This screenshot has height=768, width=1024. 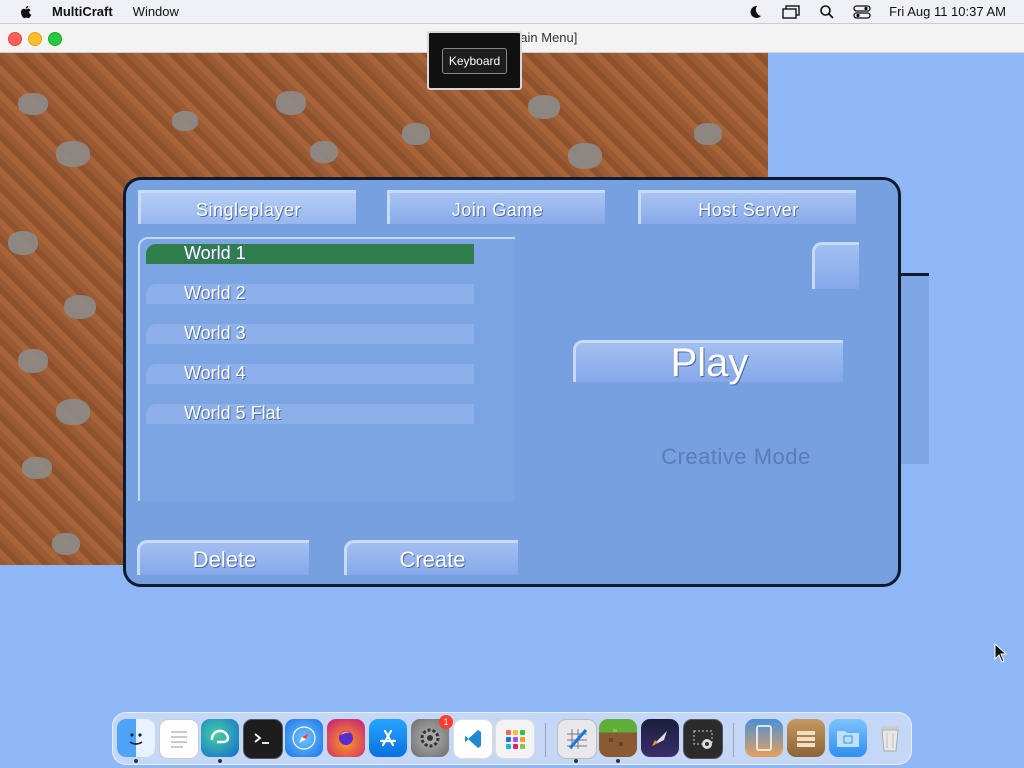 I want to click on mouse-pointer-icon, so click(x=1001, y=653).